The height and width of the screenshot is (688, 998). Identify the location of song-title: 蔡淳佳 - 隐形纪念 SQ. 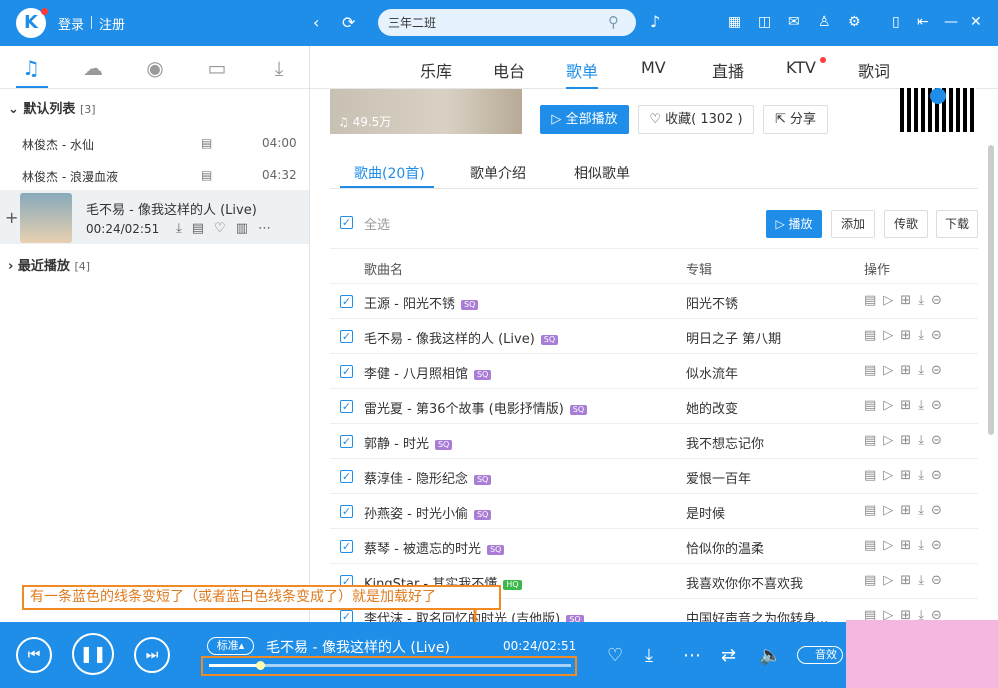
(428, 477).